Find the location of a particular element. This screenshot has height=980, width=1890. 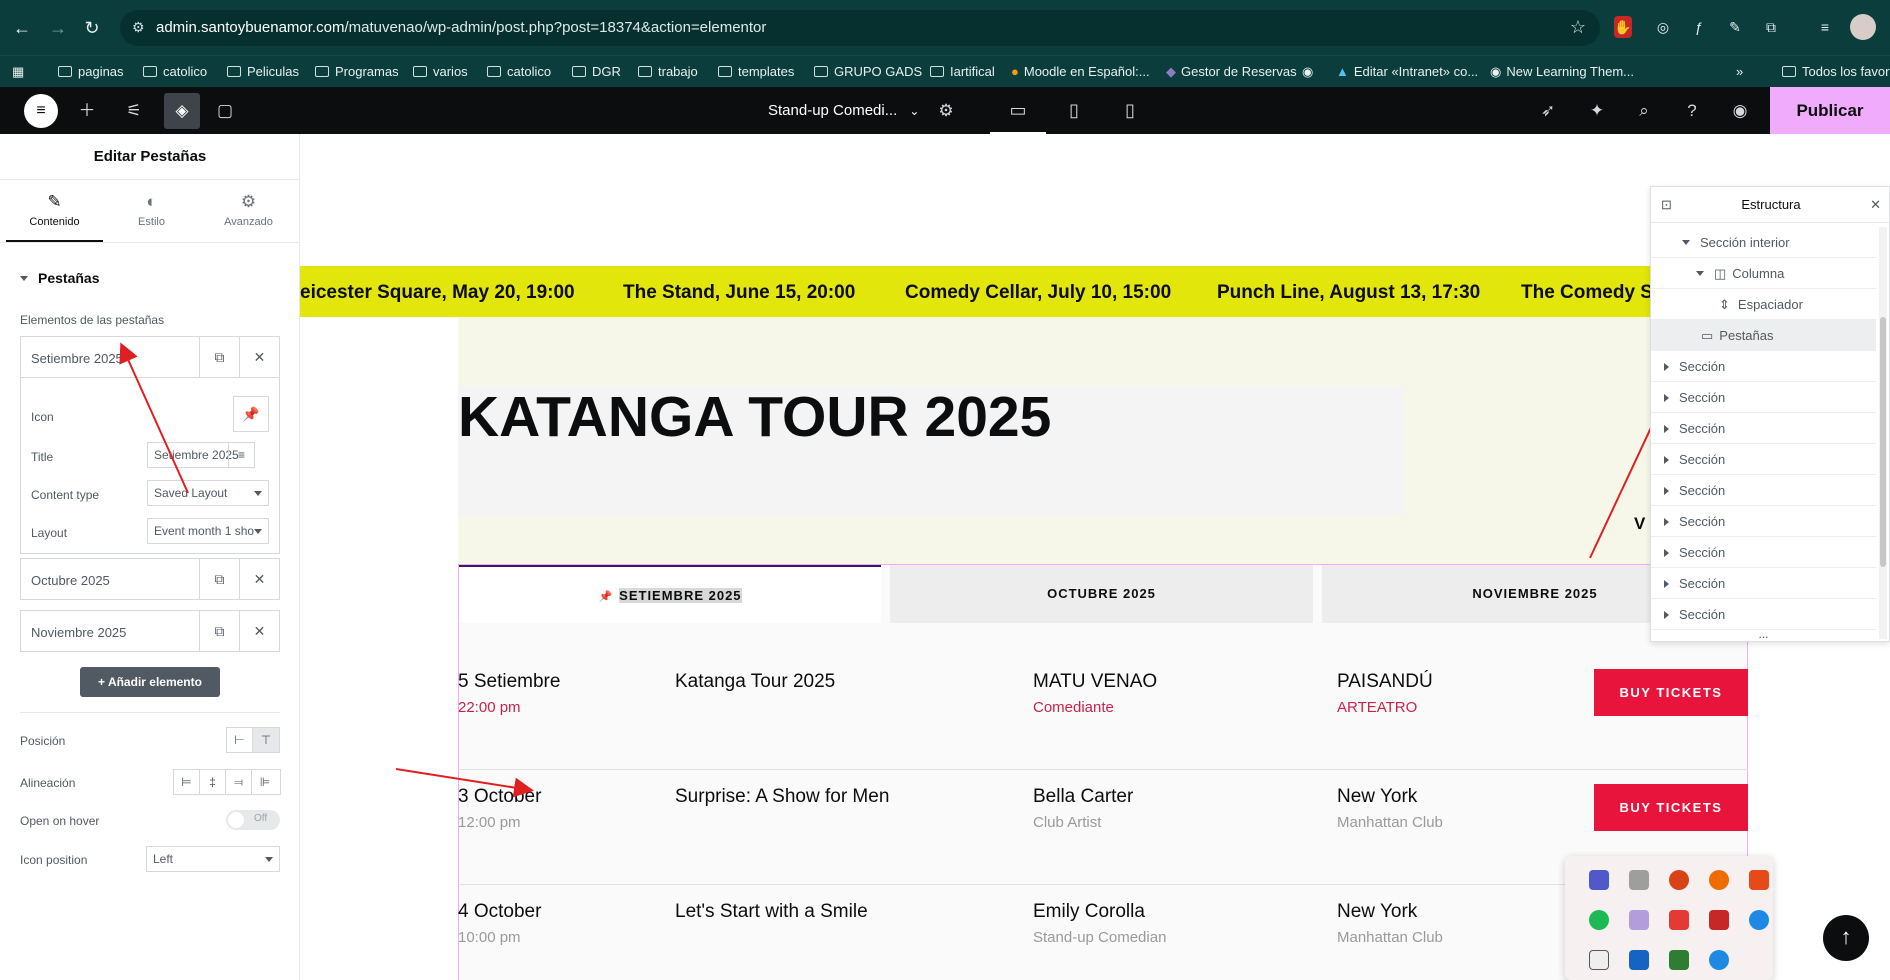

structure-item-spacer: ⇕ Espaciador is located at coordinates (1763, 304).